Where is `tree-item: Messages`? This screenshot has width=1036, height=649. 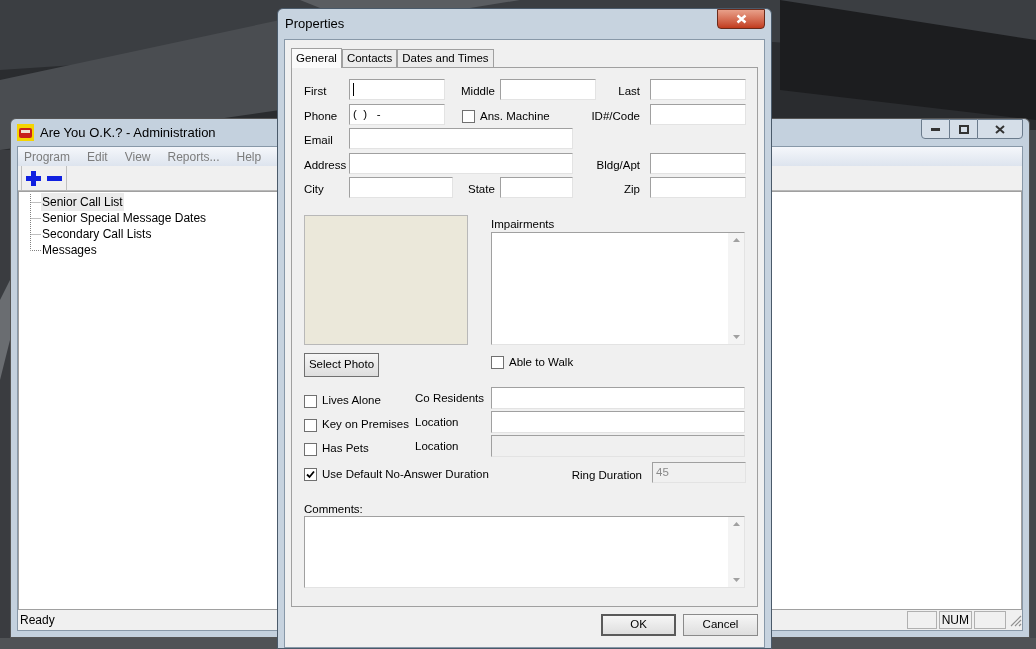 tree-item: Messages is located at coordinates (69, 250).